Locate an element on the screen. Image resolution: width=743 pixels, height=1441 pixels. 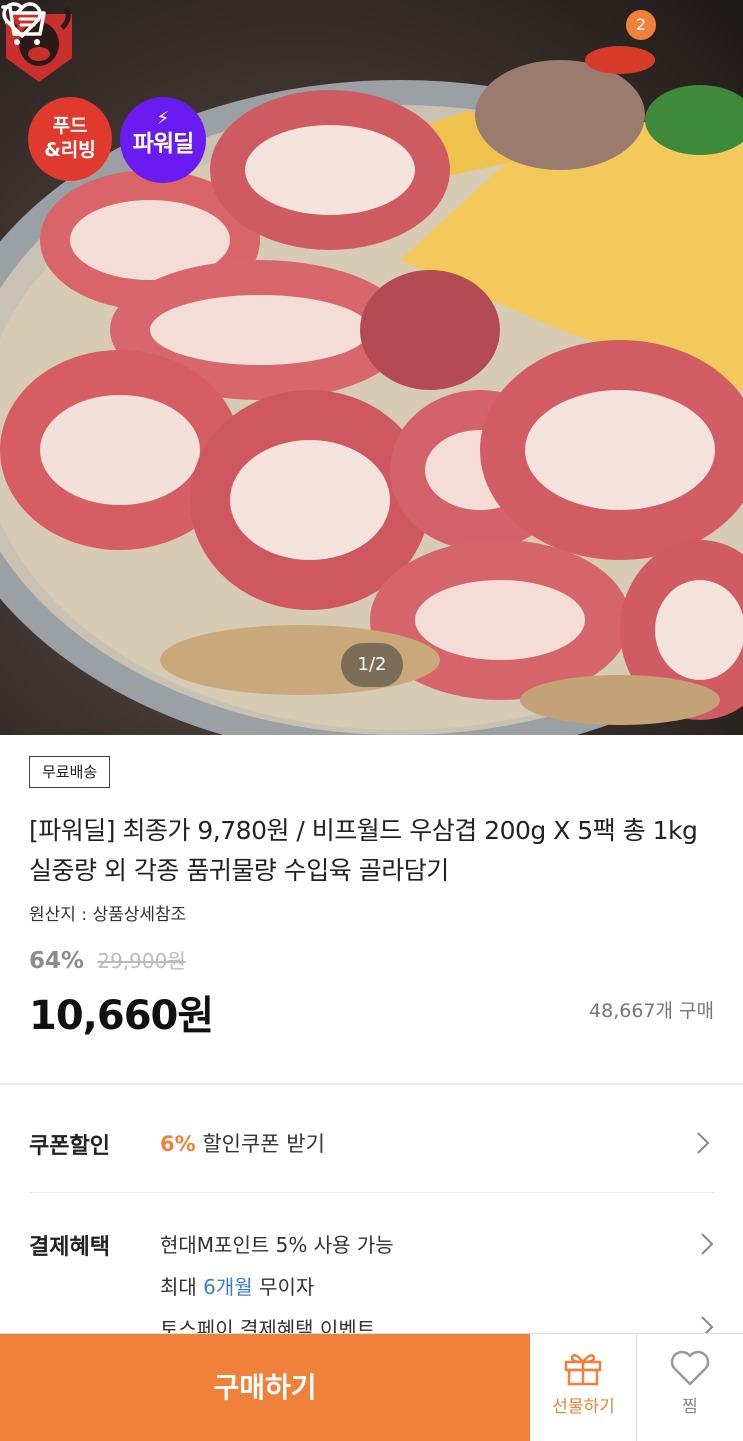
installment-months: 6개월 is located at coordinates (228, 1287).